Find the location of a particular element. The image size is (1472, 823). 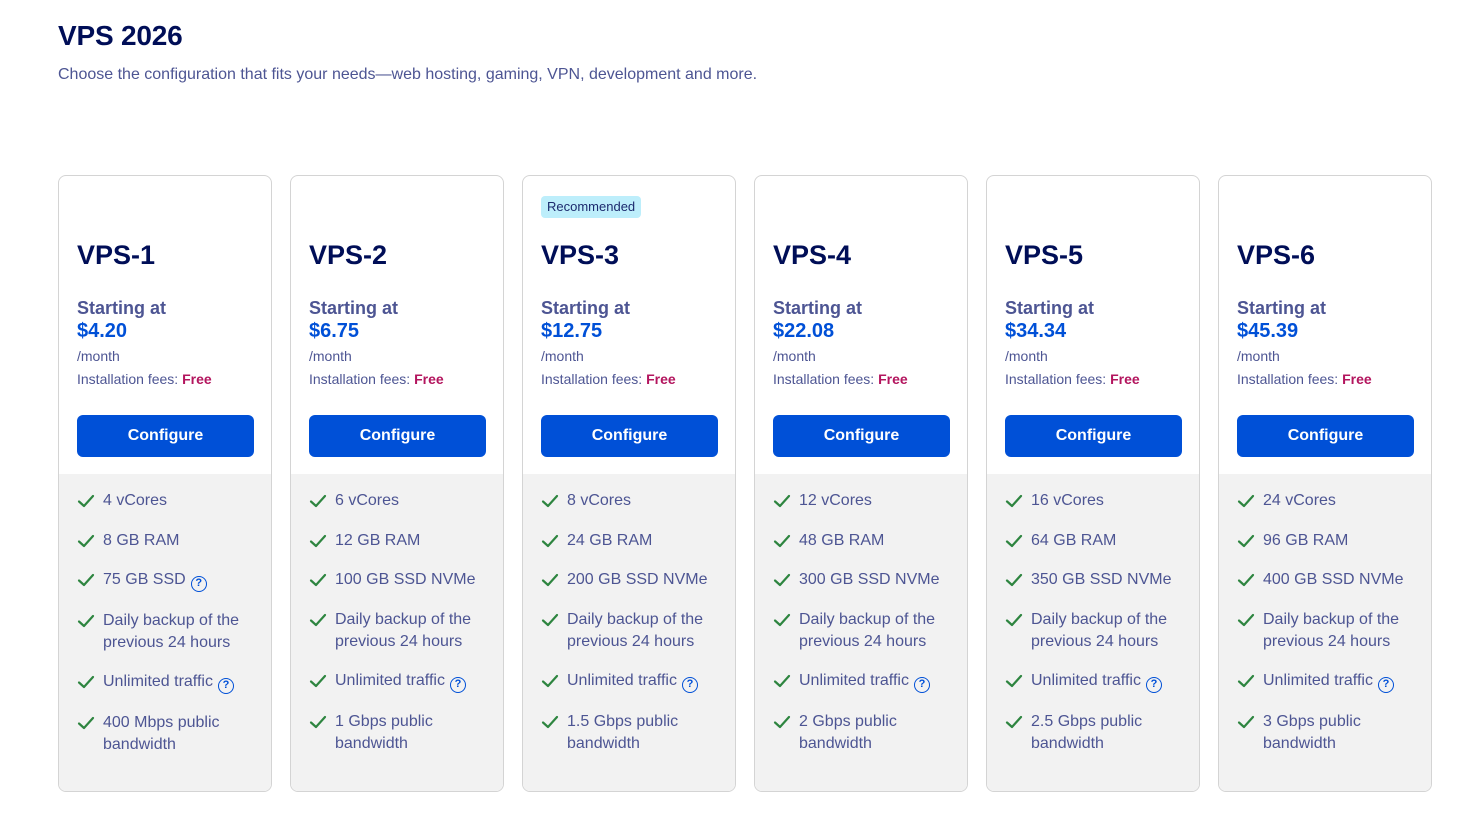

page-title: VPS 2026 is located at coordinates (120, 35).